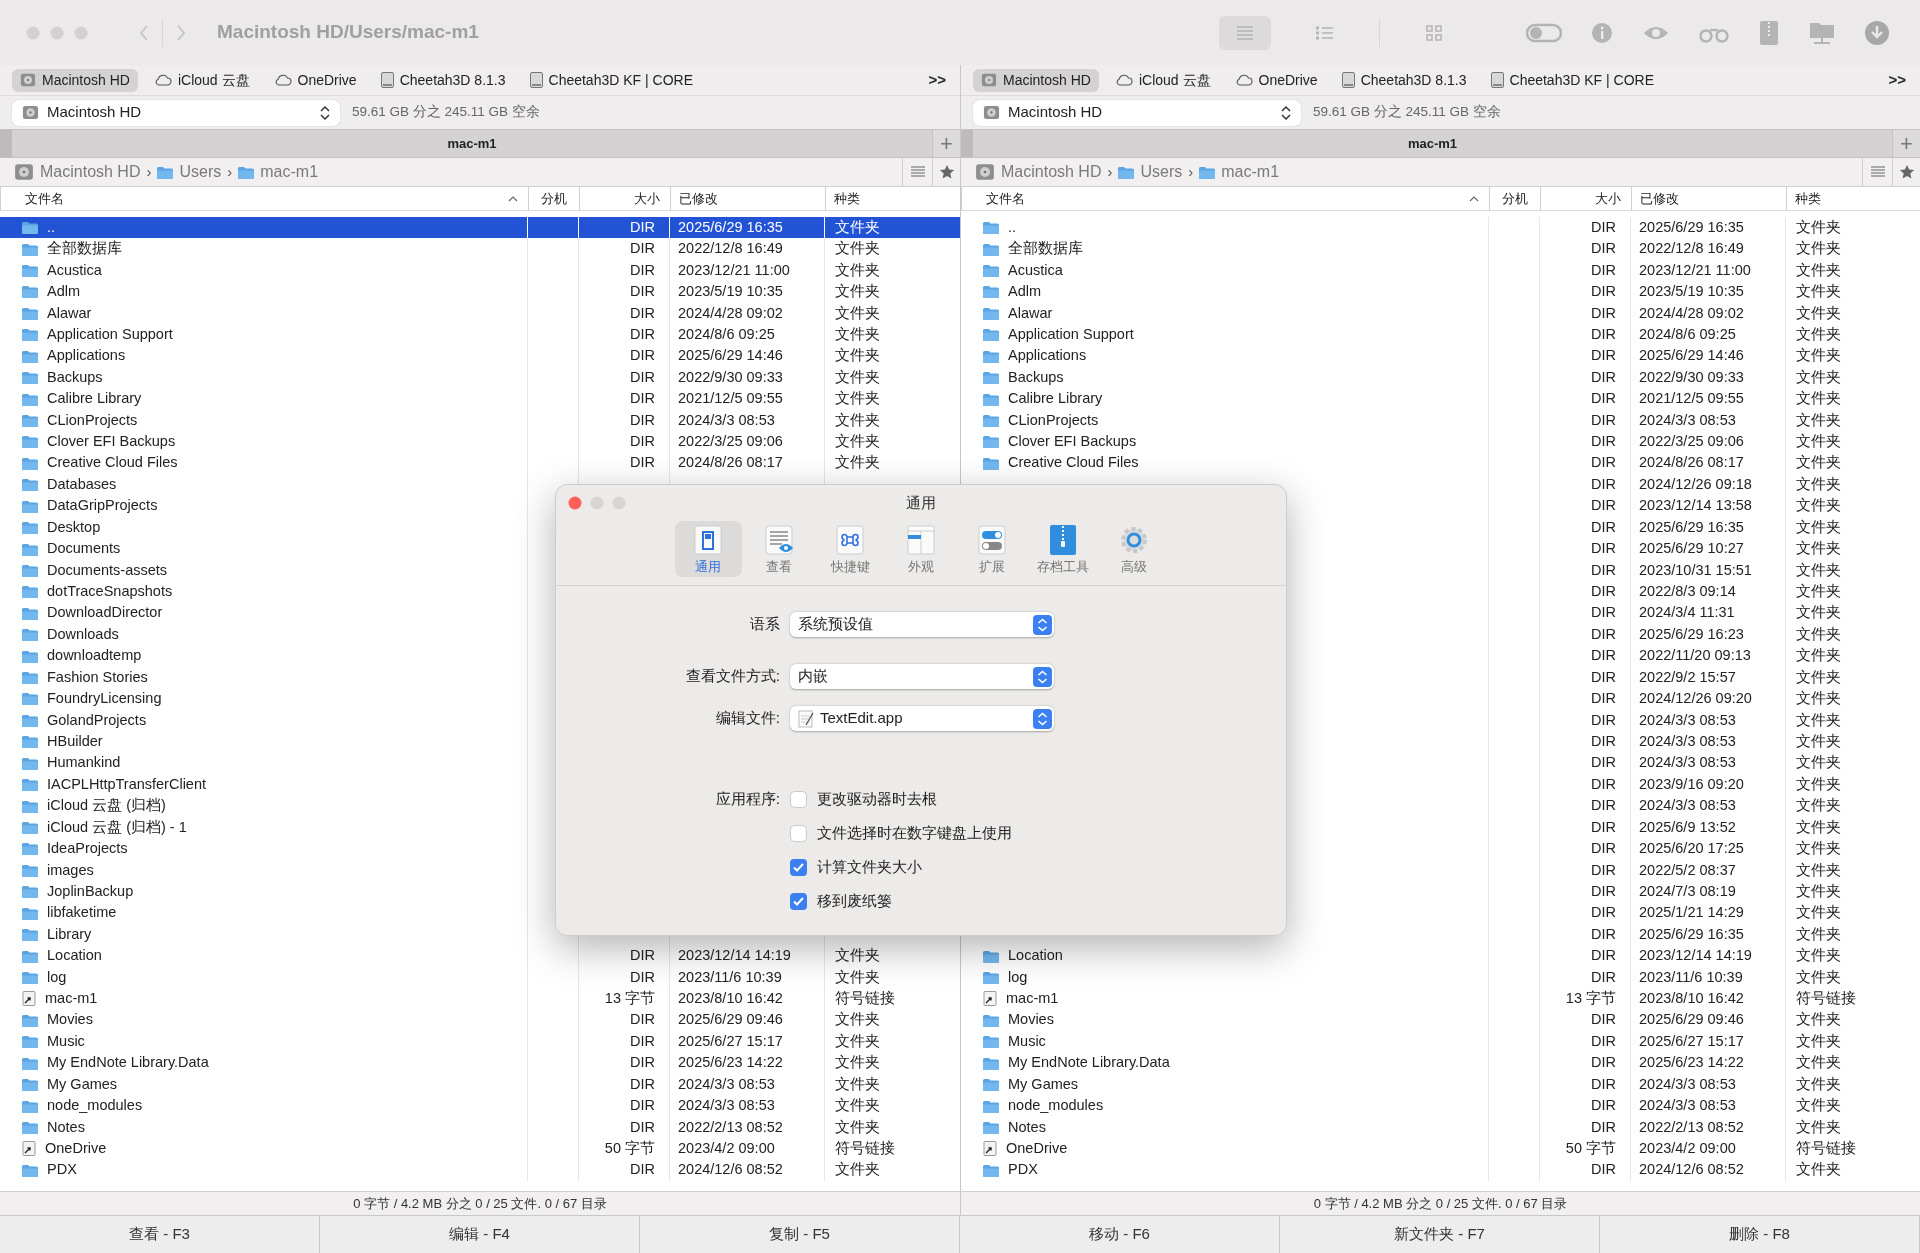 This screenshot has height=1253, width=1920. Describe the element at coordinates (82, 484) in the screenshot. I see `file-name: Databases` at that location.